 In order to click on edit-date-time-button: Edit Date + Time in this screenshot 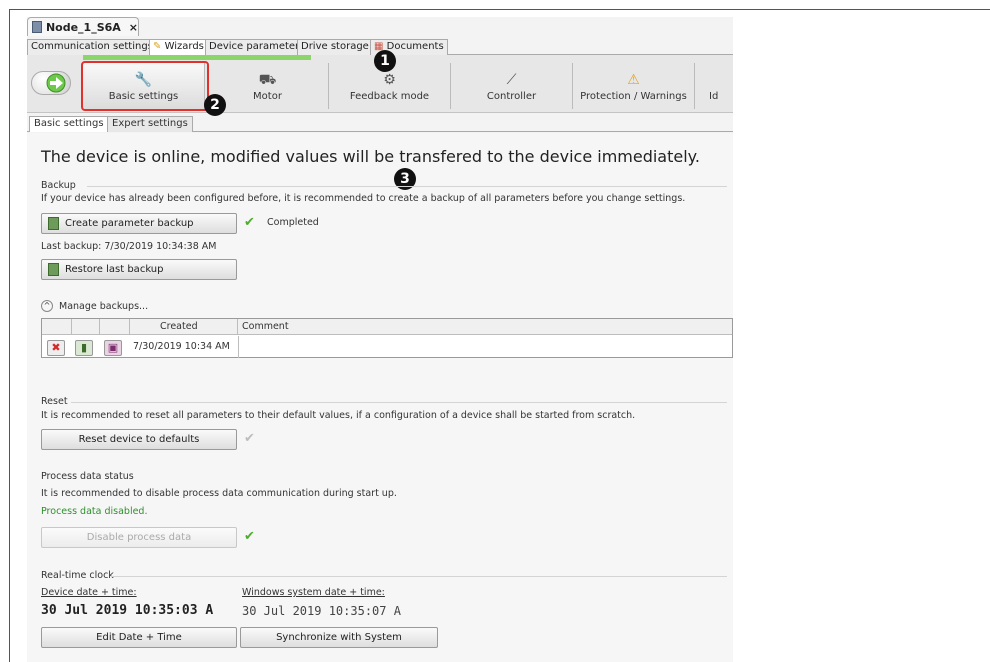, I will do `click(139, 637)`.